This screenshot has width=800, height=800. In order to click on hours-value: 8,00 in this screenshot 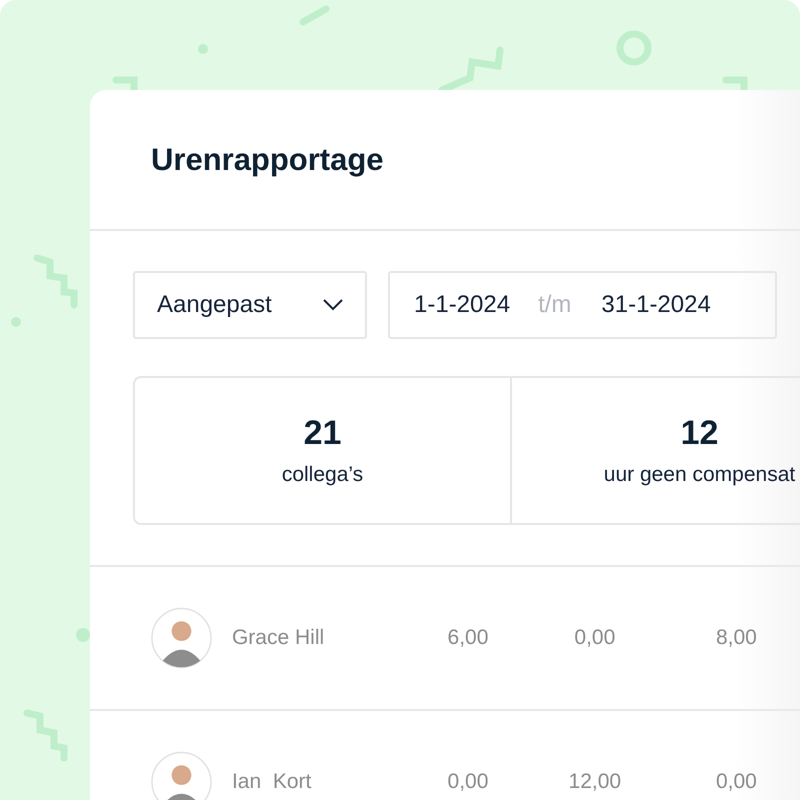, I will do `click(736, 638)`.